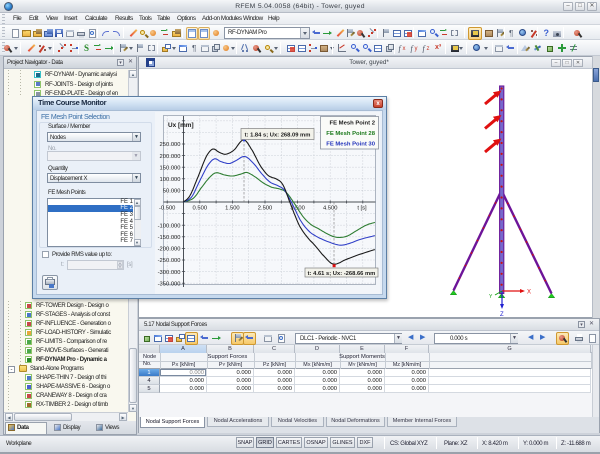 The width and height of the screenshot is (600, 454). Describe the element at coordinates (330, 209) in the screenshot. I see `svg-text: 4.500` at that location.